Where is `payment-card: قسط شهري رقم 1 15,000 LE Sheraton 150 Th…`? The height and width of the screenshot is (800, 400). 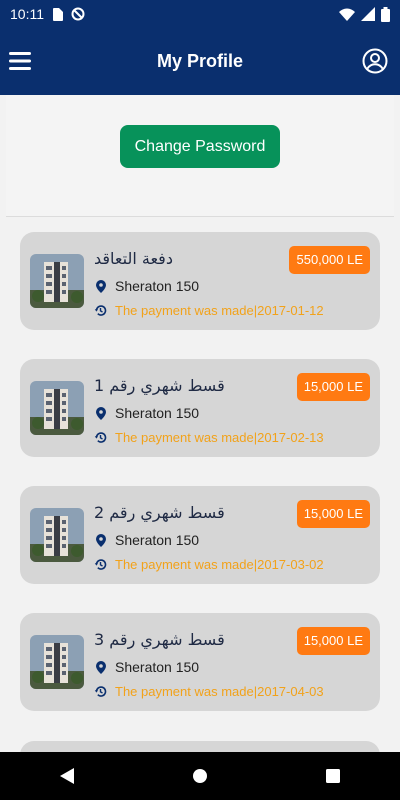 payment-card: قسط شهري رقم 1 15,000 LE Sheraton 150 Th… is located at coordinates (200, 408).